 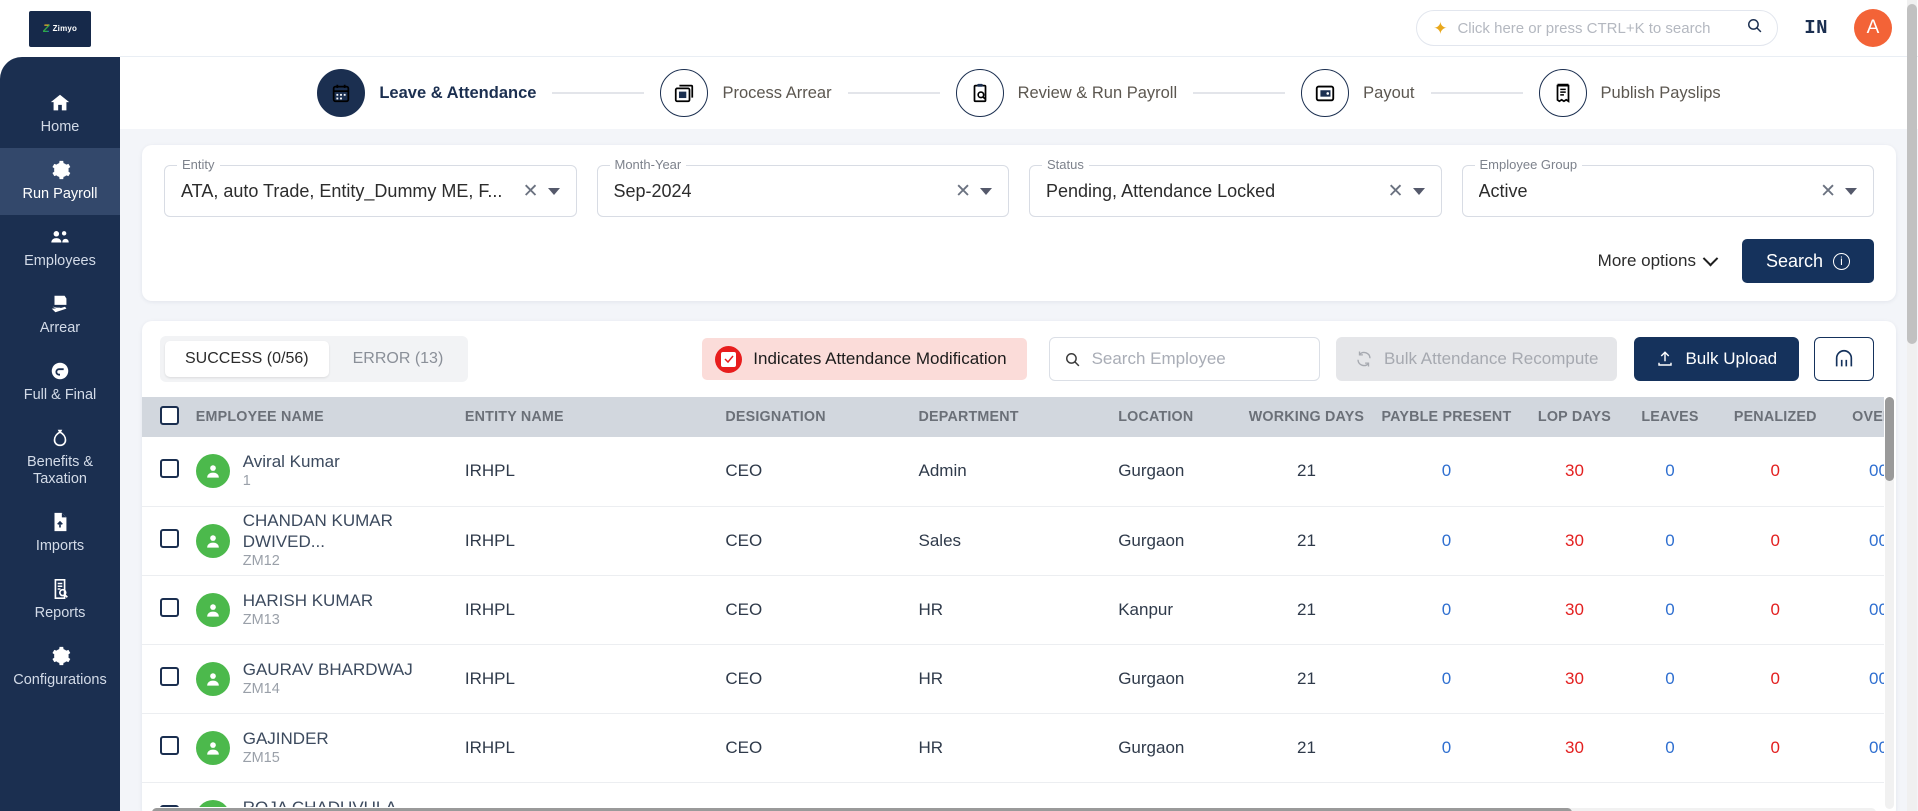 What do you see at coordinates (816, 417) in the screenshot?
I see `column-header-designation: DESIGNATION` at bounding box center [816, 417].